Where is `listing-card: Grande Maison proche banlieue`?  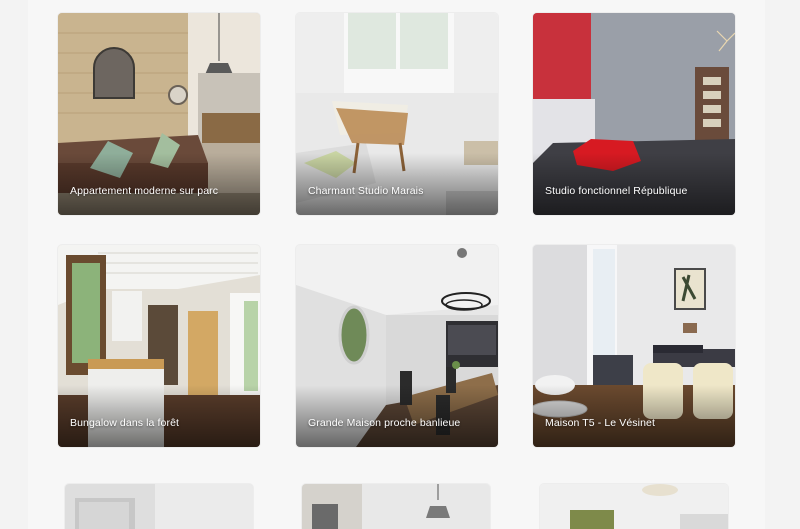 listing-card: Grande Maison proche banlieue is located at coordinates (397, 346).